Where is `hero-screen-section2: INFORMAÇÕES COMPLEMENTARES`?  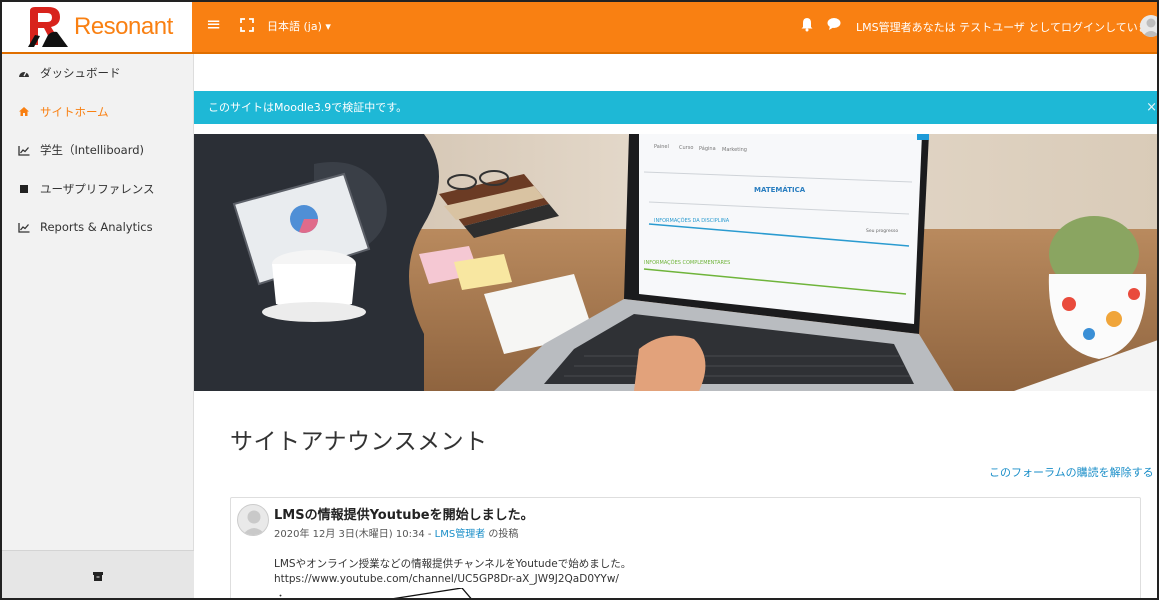 hero-screen-section2: INFORMAÇÕES COMPLEMENTARES is located at coordinates (687, 262).